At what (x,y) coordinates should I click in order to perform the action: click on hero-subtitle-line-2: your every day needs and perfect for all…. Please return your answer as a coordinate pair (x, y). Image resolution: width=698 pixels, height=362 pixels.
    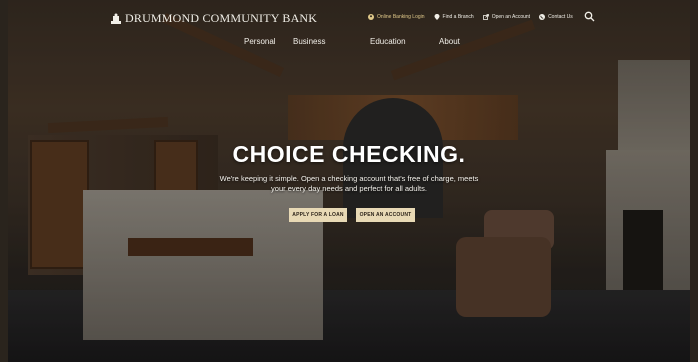
    Looking at the image, I should click on (349, 188).